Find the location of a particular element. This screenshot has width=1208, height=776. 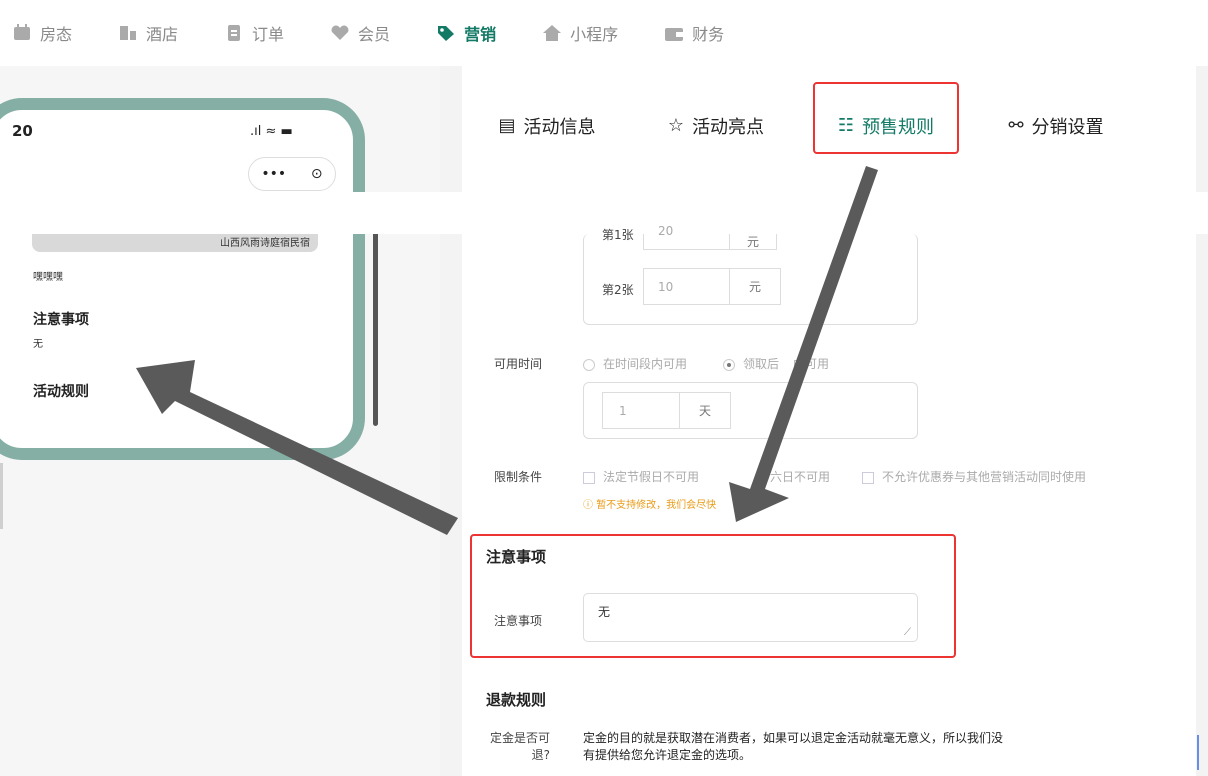

restriction-holiday: 法定节假日不可用 is located at coordinates (641, 476).